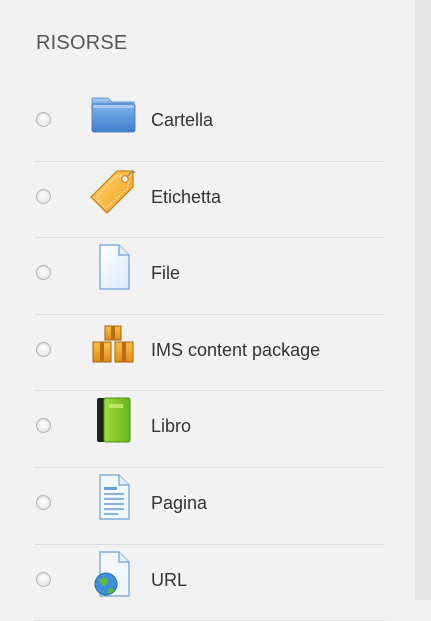 This screenshot has height=621, width=431. I want to click on resource-item-ims-content-package: IMS content package, so click(209, 353).